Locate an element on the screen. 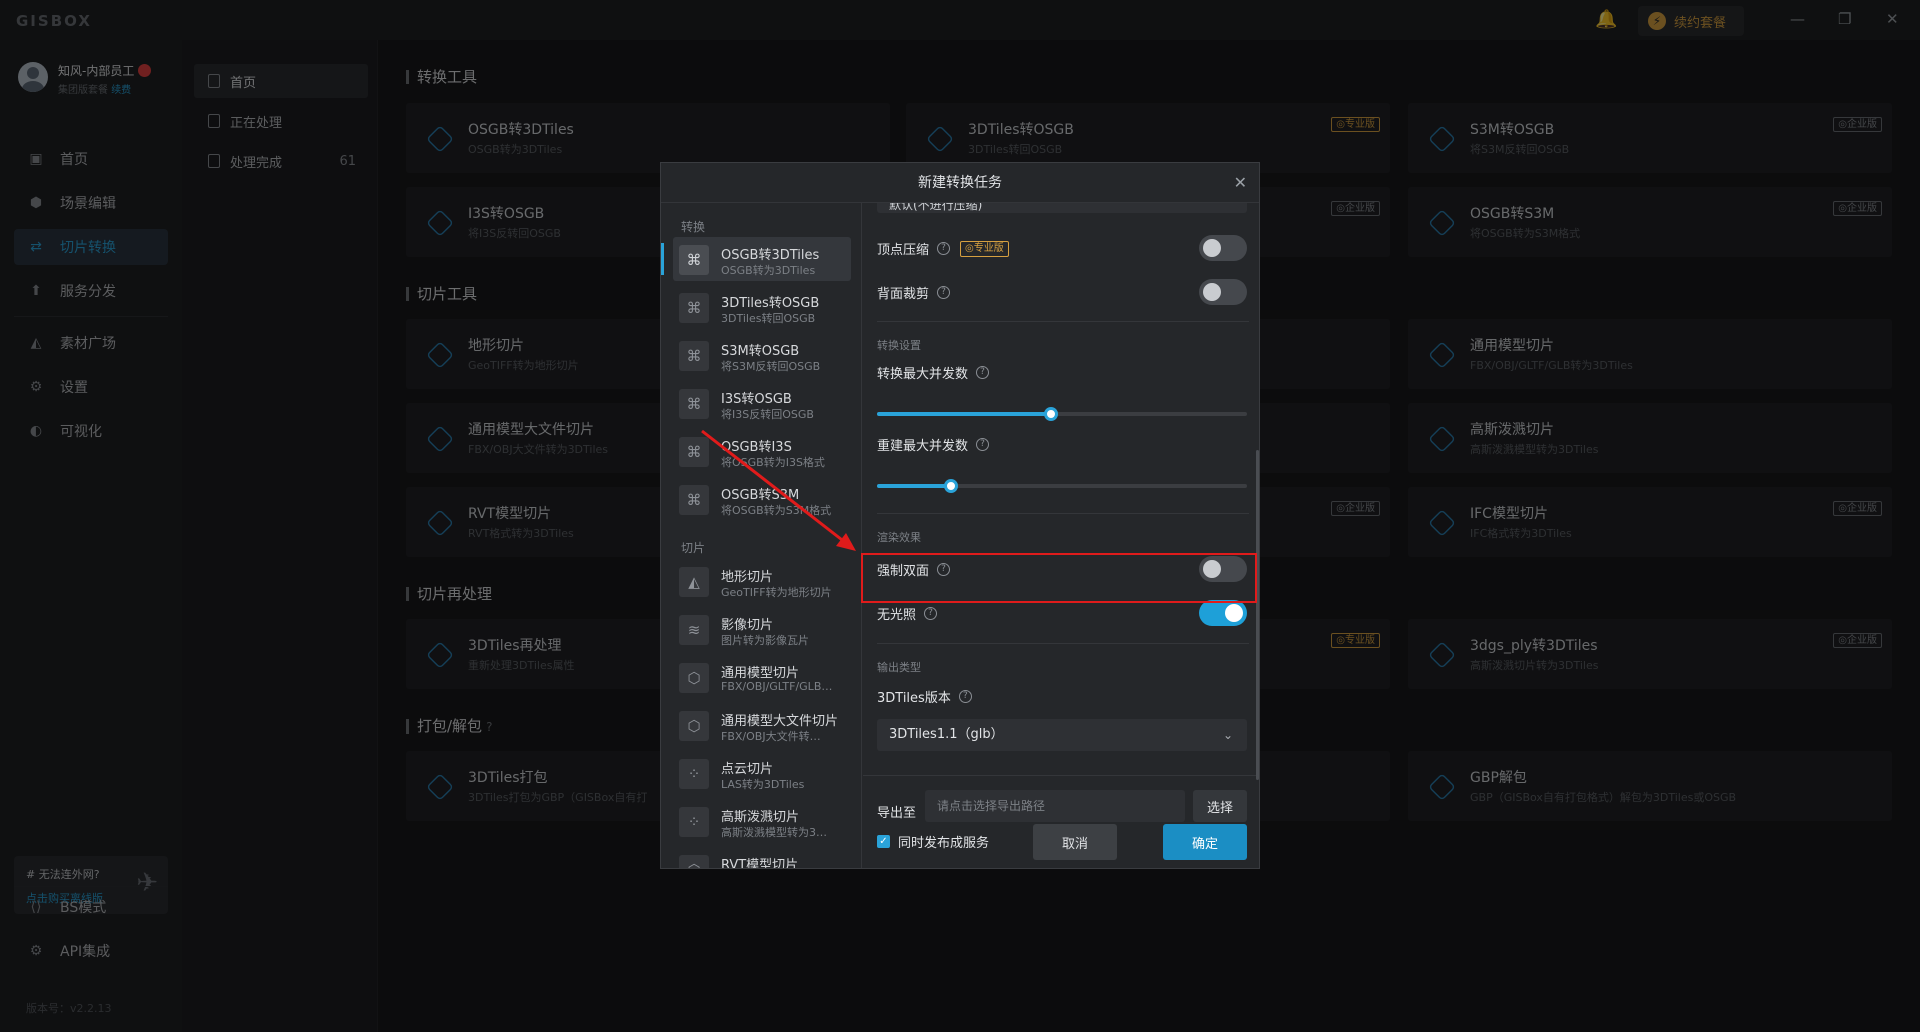  task-type-item: ⌘ OSGB转3DTiles OSGB转为3DTiles is located at coordinates (756, 259).